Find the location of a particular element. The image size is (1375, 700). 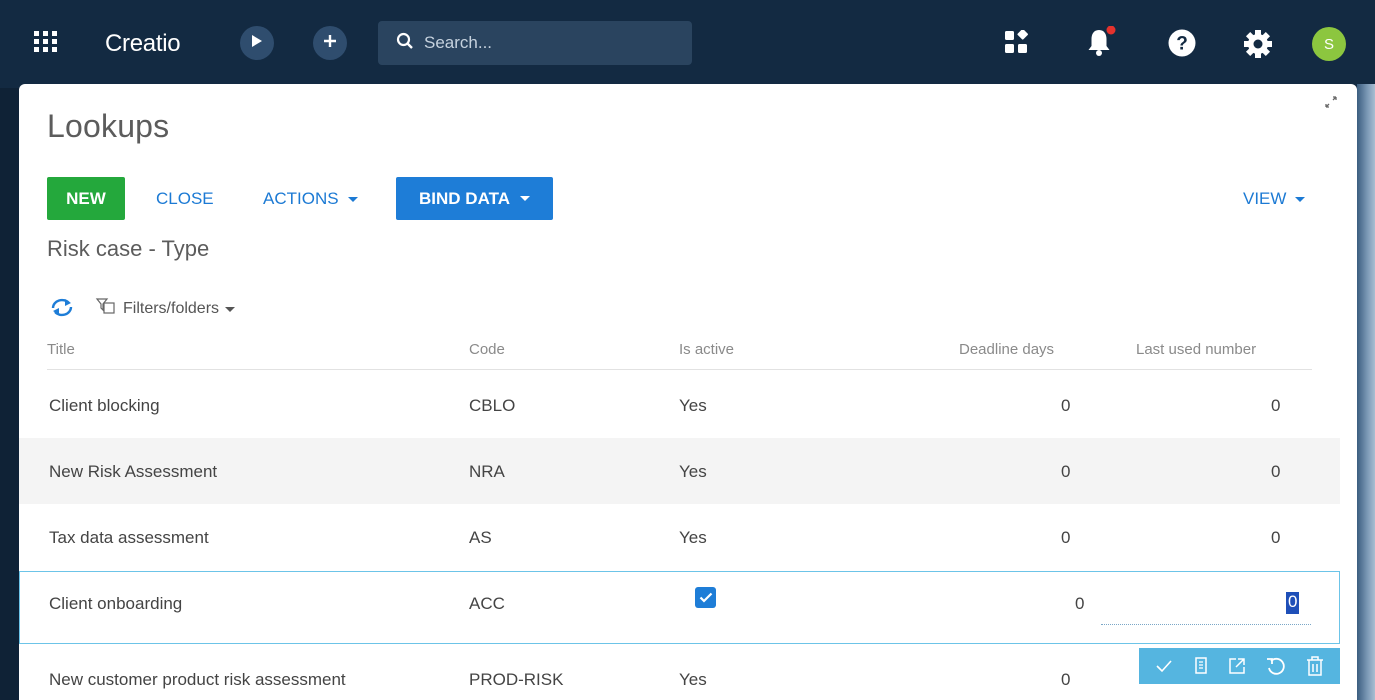

column-header-code: Code is located at coordinates (487, 349).